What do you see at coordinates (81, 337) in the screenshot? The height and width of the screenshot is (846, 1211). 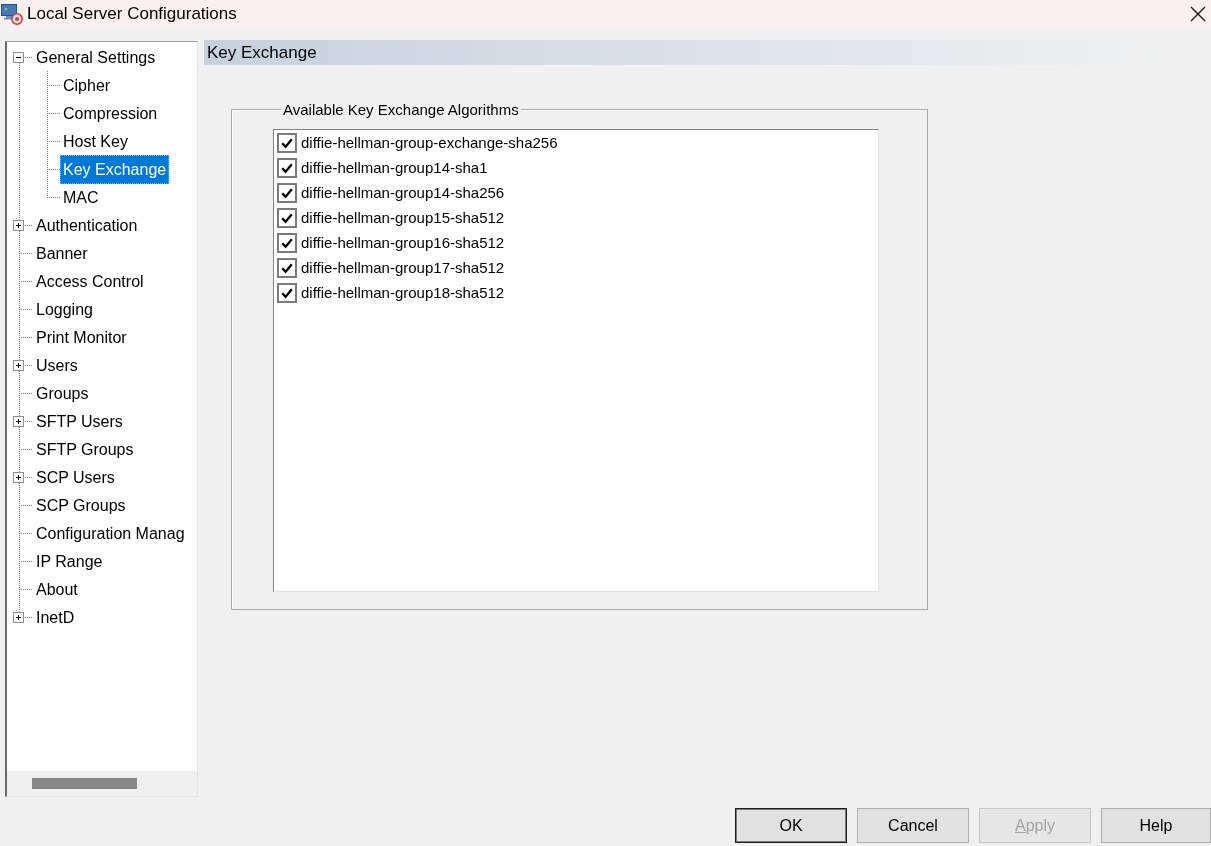 I see `tree-item: Print Monitor` at bounding box center [81, 337].